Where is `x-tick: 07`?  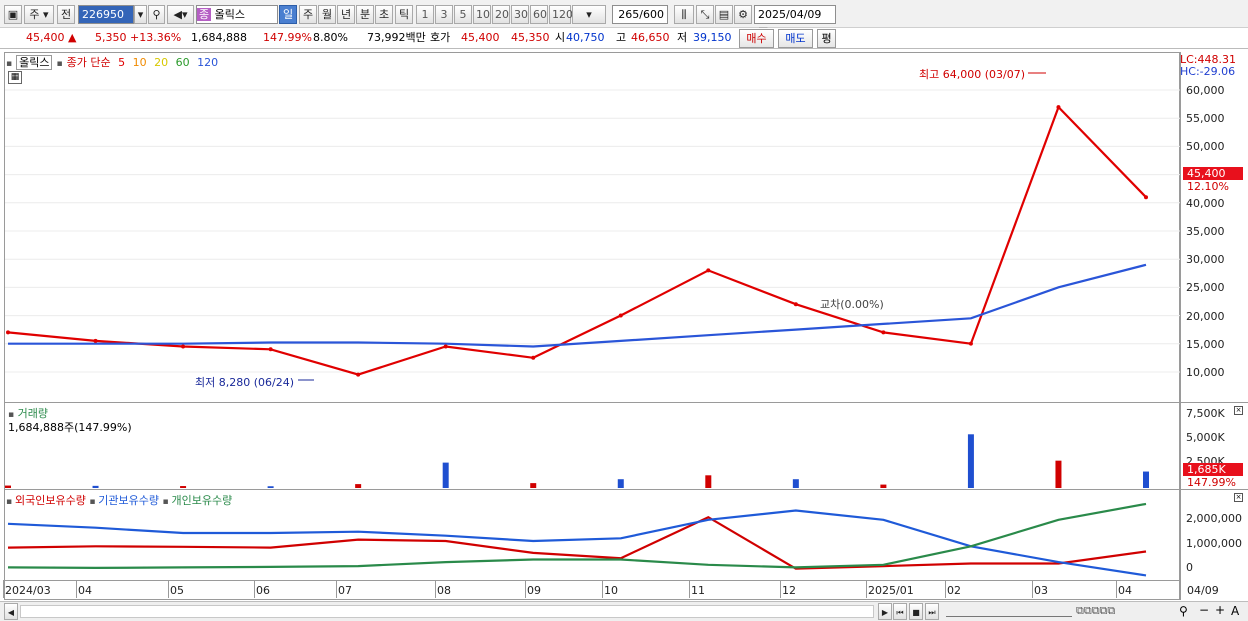 x-tick: 07 is located at coordinates (345, 590).